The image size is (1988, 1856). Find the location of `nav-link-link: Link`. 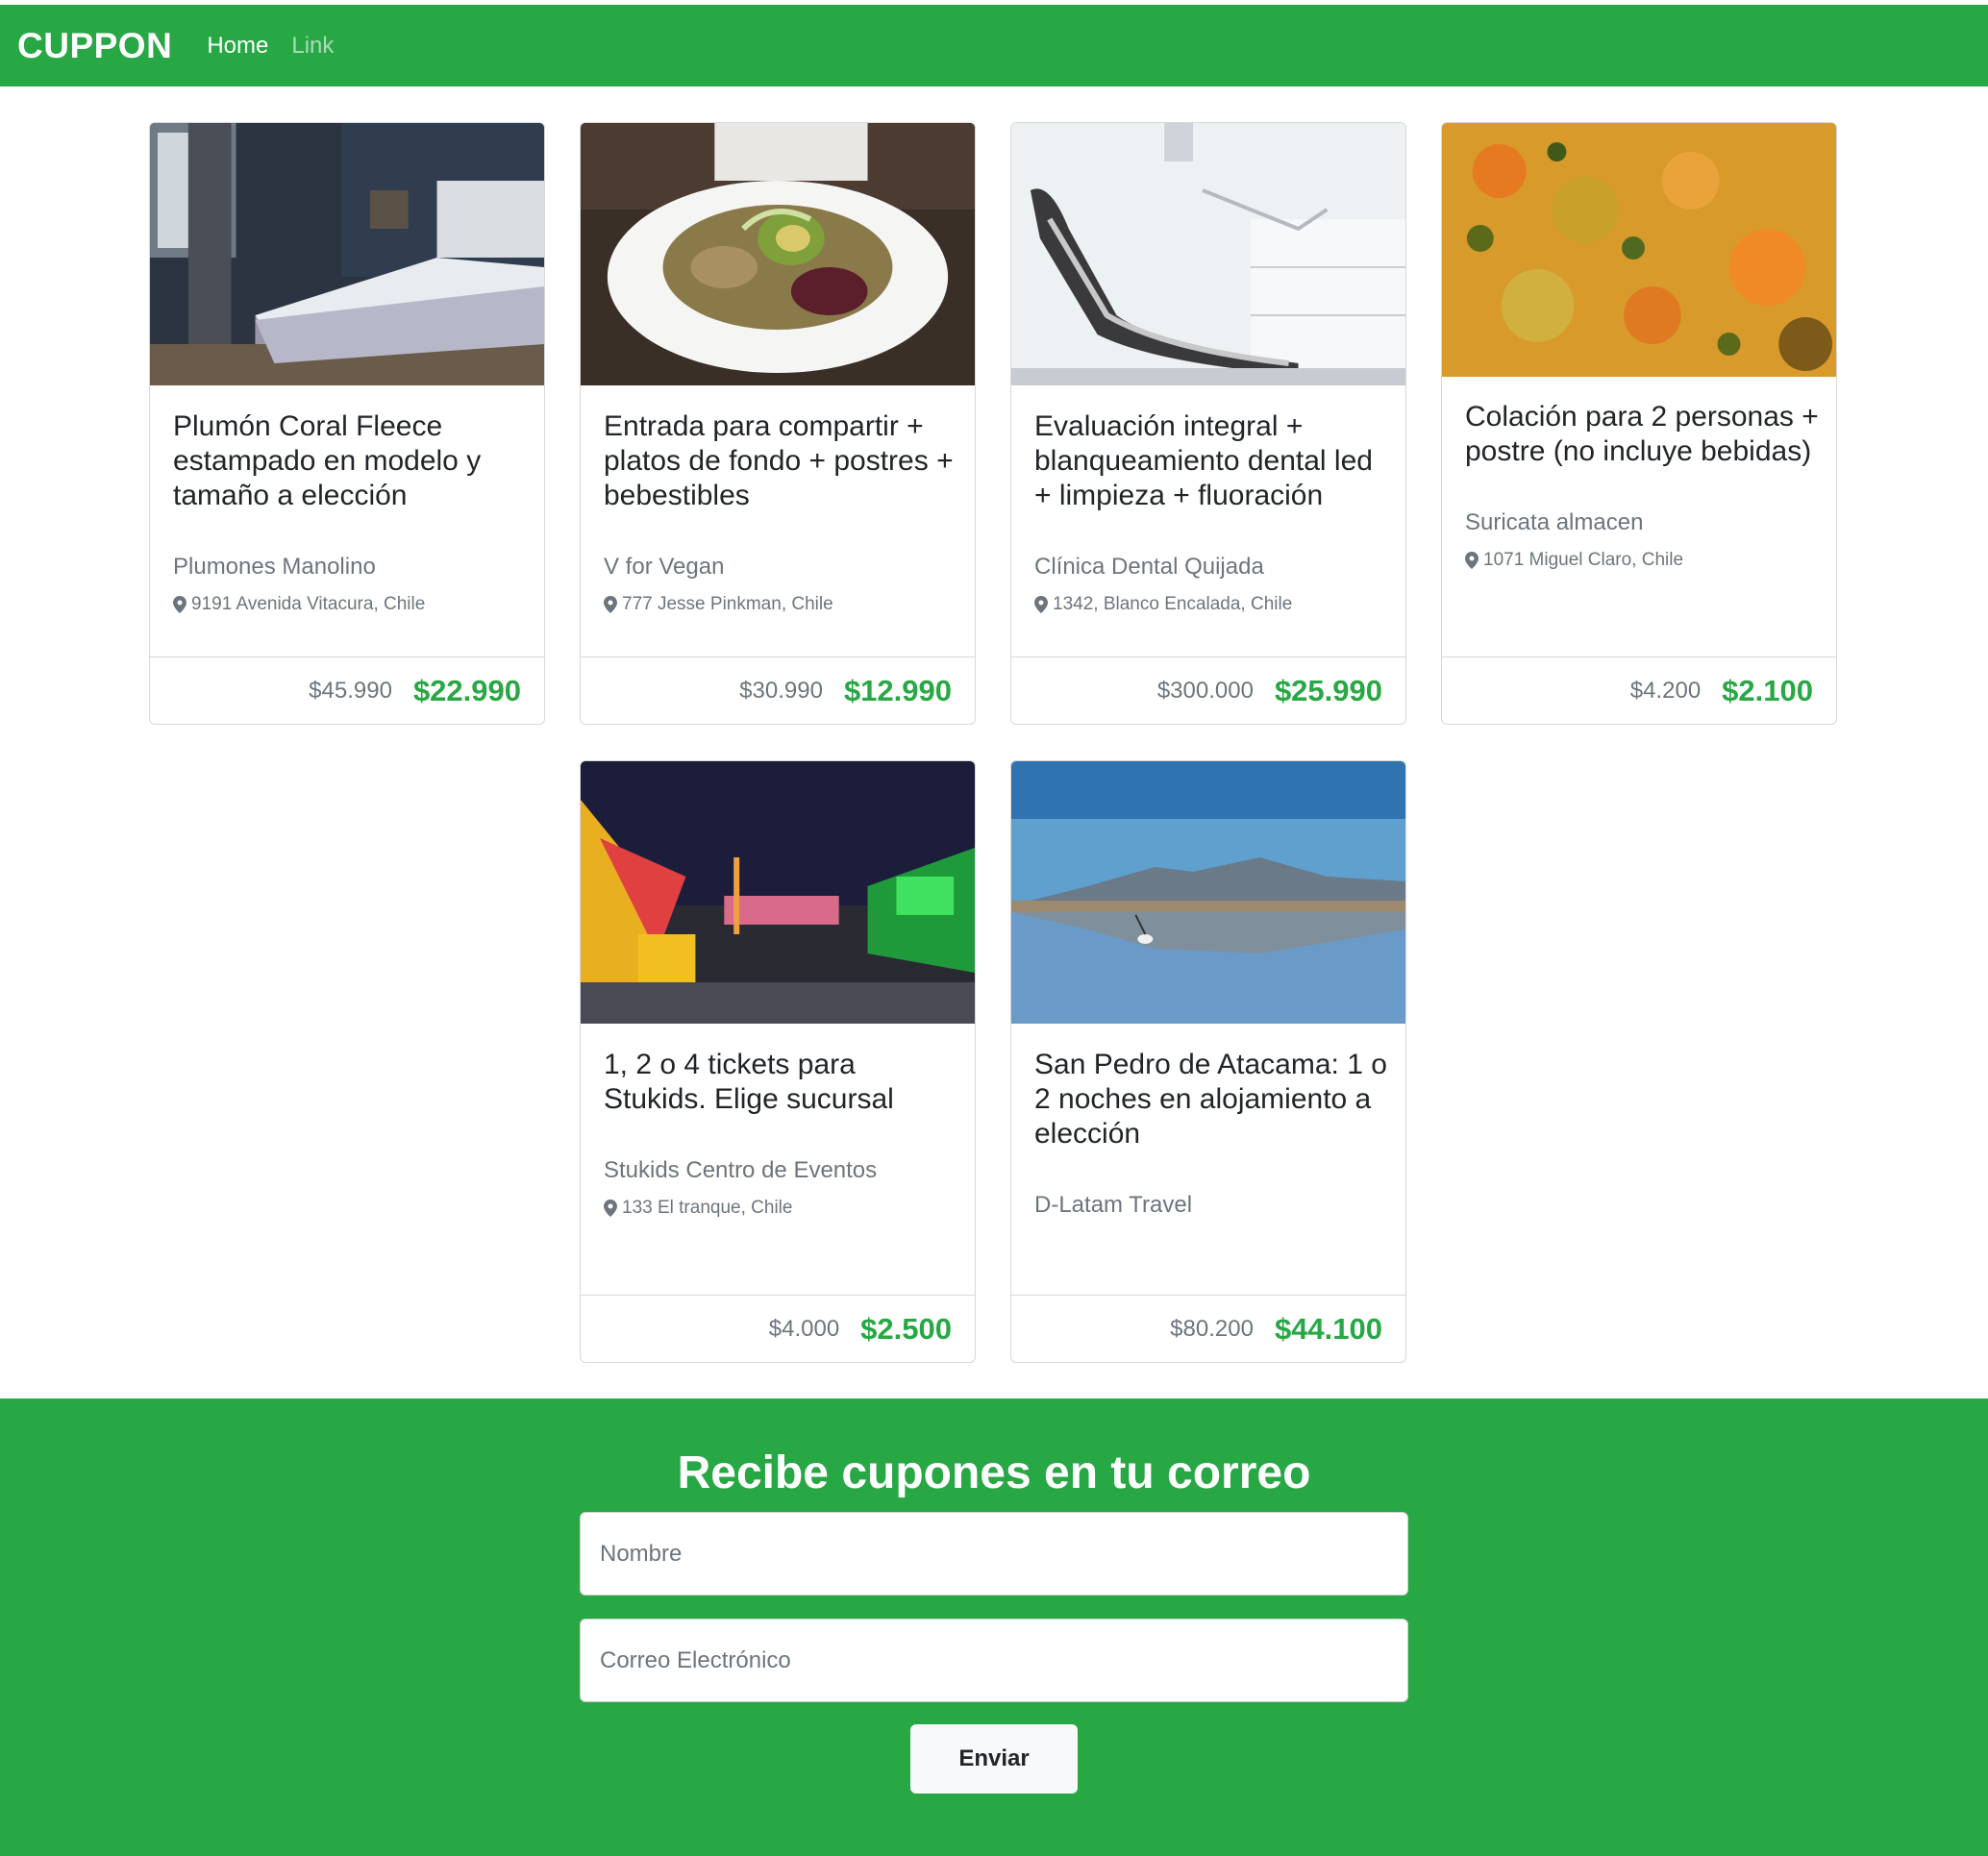

nav-link-link: Link is located at coordinates (312, 47).